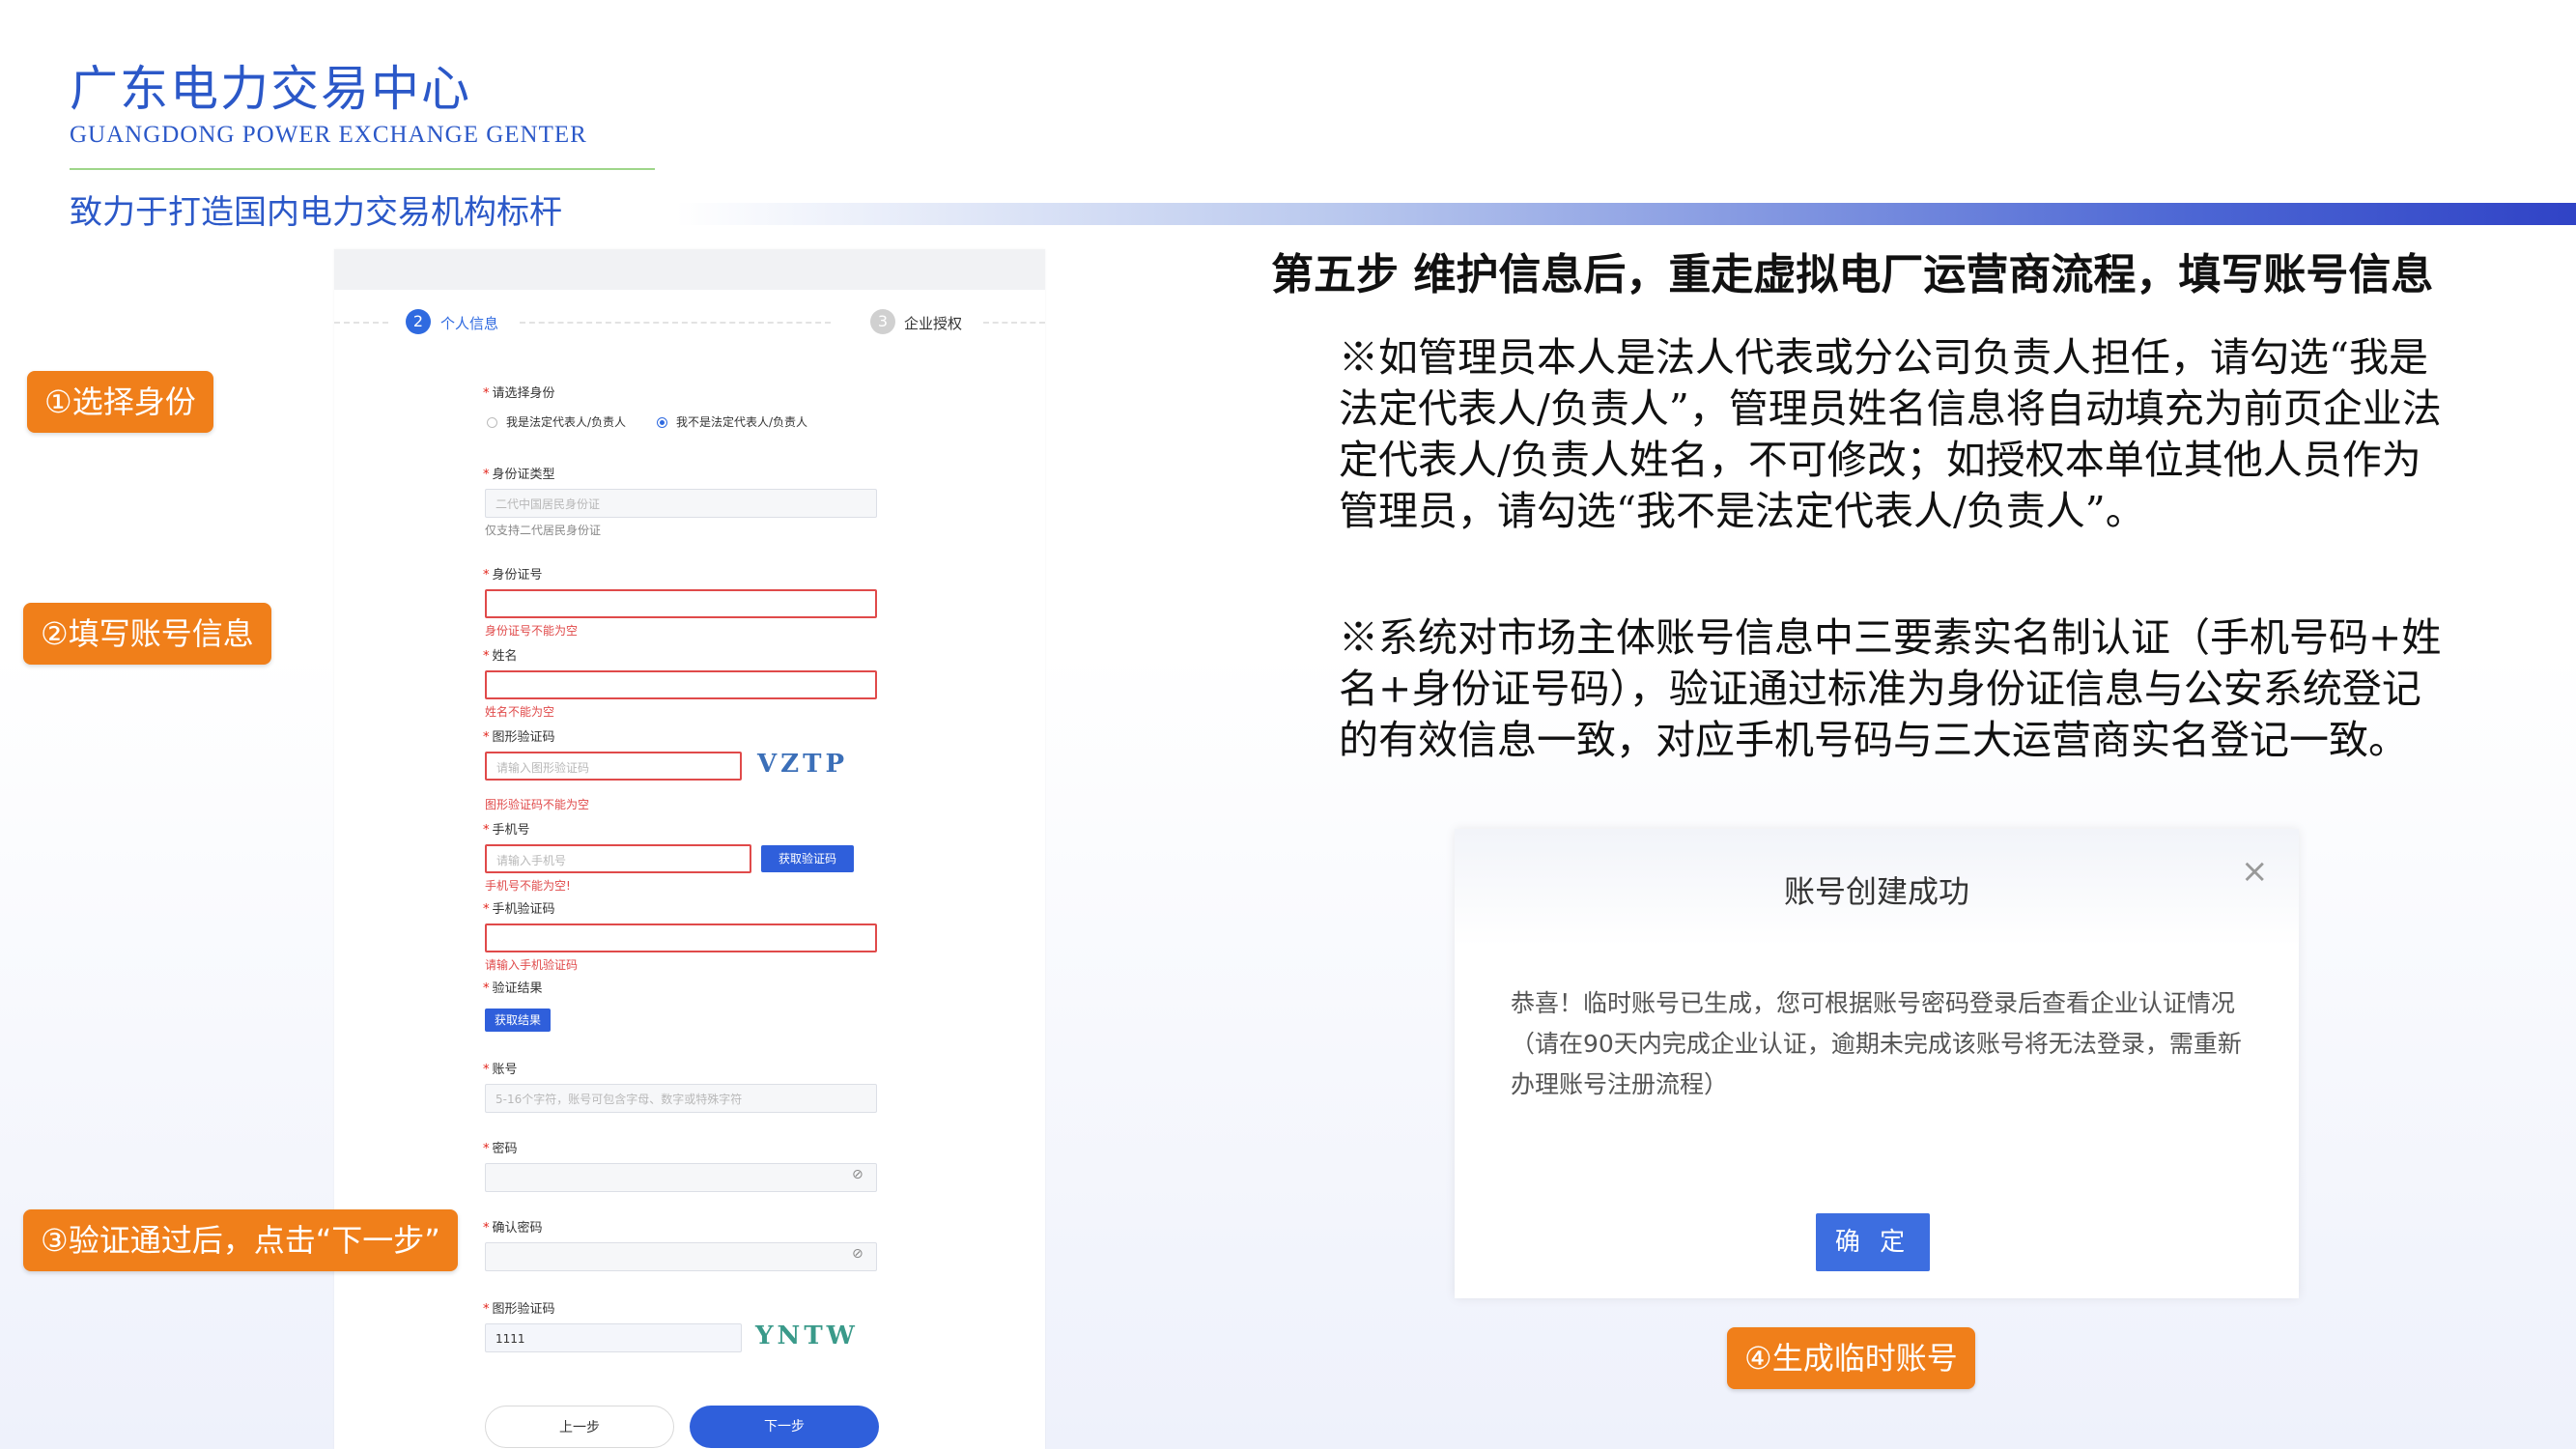 The height and width of the screenshot is (1449, 2576). I want to click on captcha-image: VZTP, so click(802, 764).